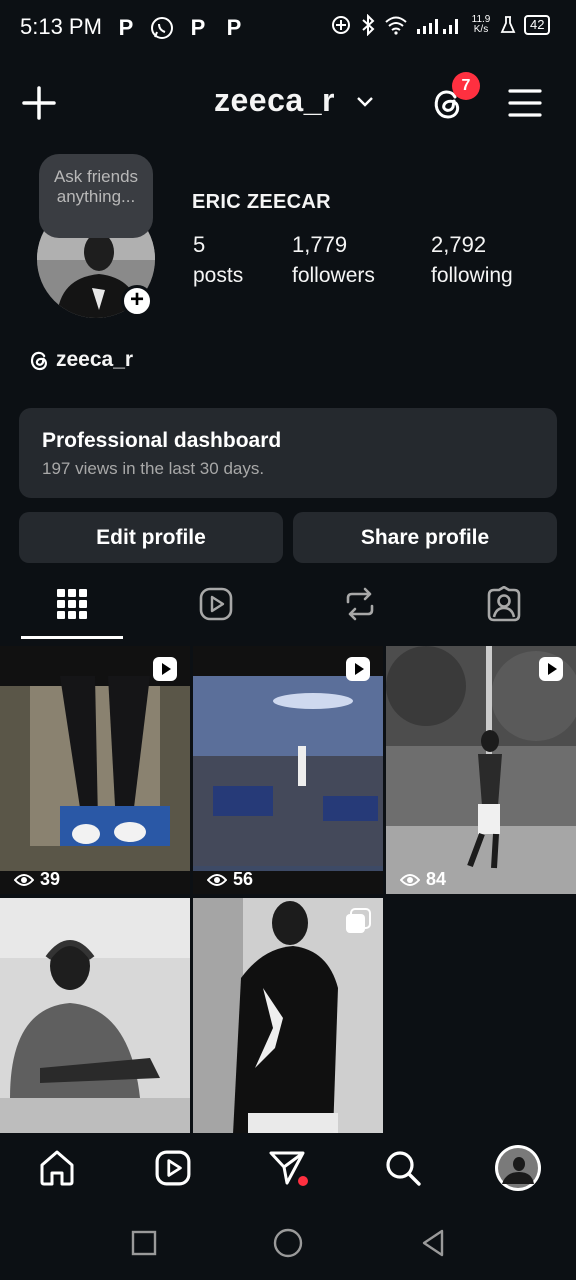 The width and height of the screenshot is (576, 1280). Describe the element at coordinates (472, 260) in the screenshot. I see `following-stat: 2,792 following` at that location.